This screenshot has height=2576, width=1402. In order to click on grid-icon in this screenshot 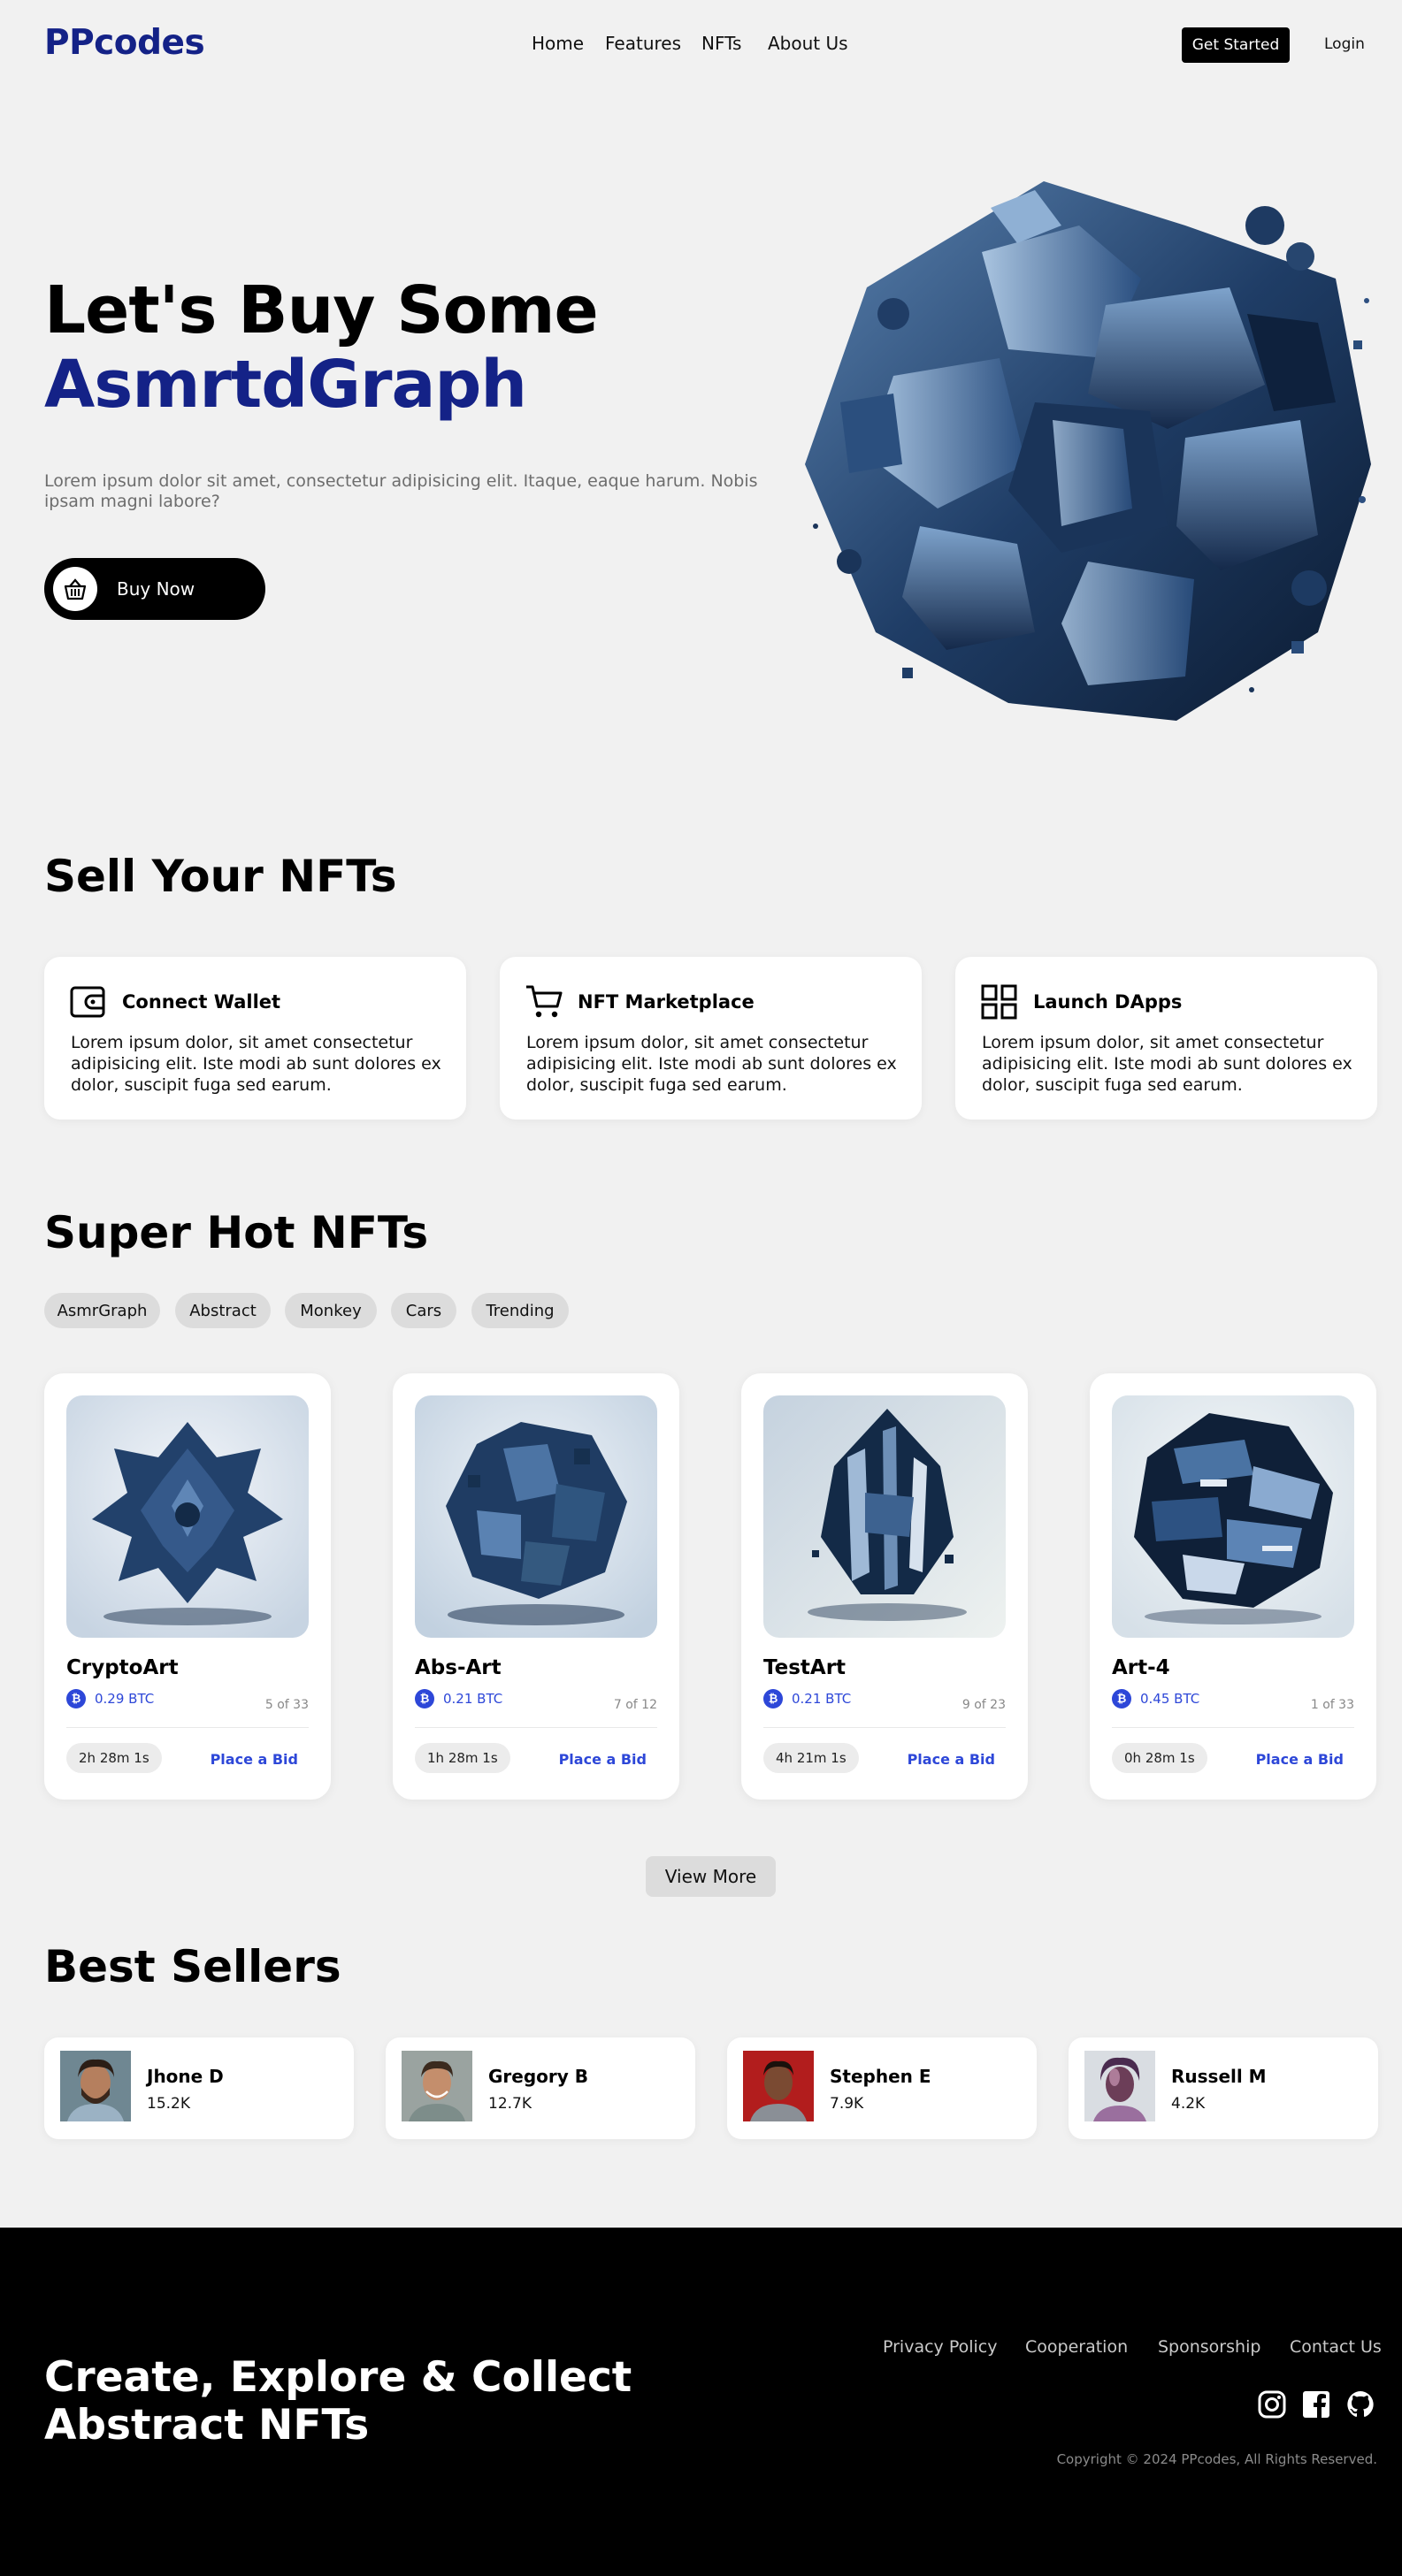, I will do `click(999, 1002)`.